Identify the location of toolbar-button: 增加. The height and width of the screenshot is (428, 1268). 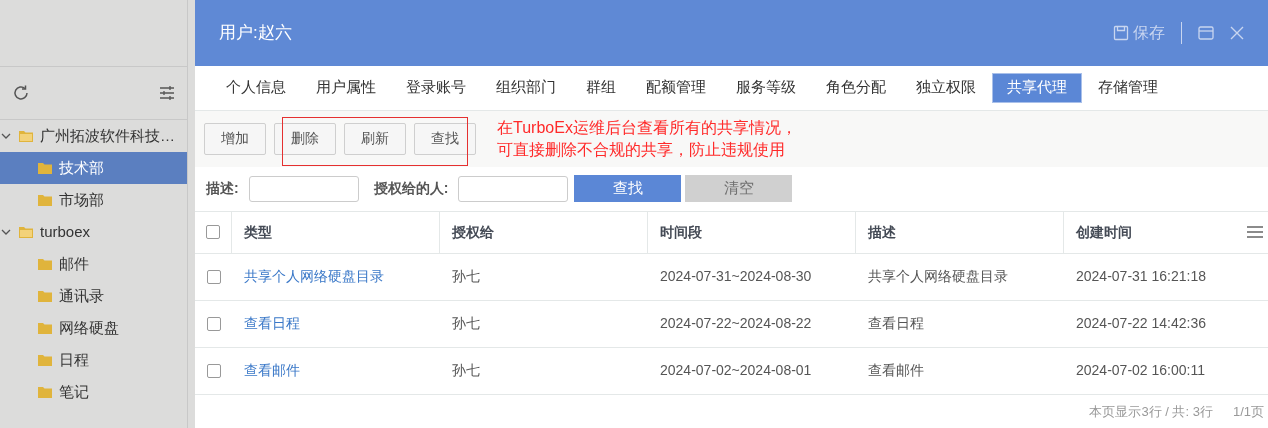
(235, 138).